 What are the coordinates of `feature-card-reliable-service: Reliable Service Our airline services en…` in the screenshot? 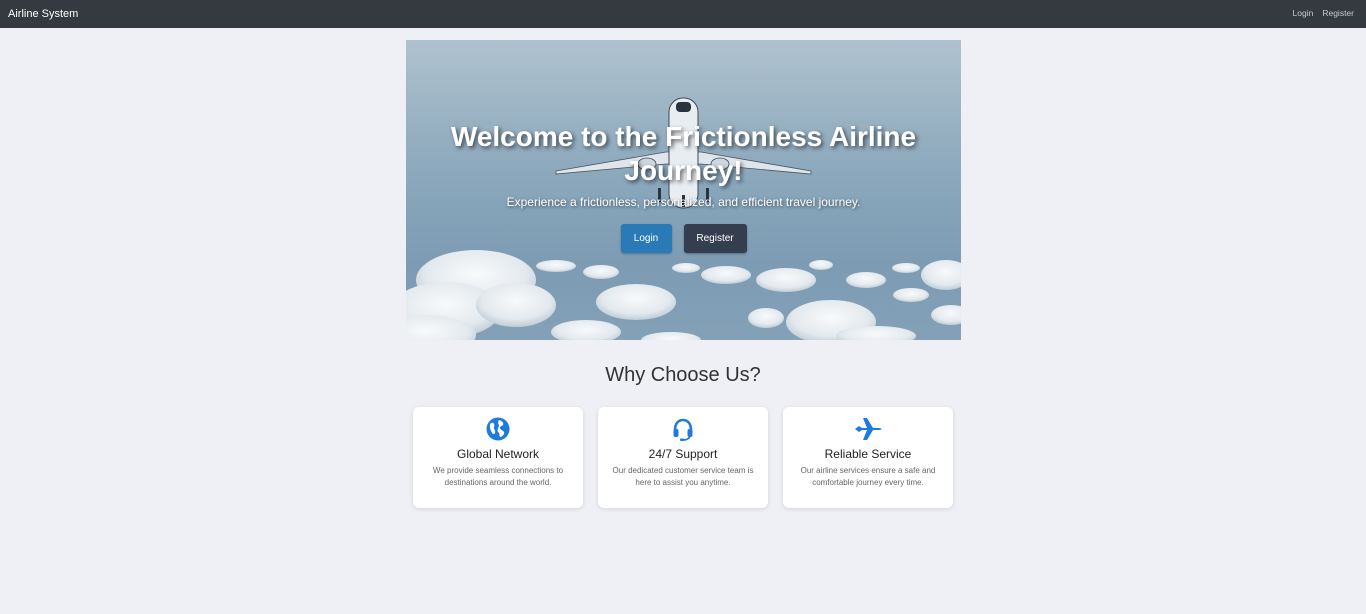 It's located at (868, 457).